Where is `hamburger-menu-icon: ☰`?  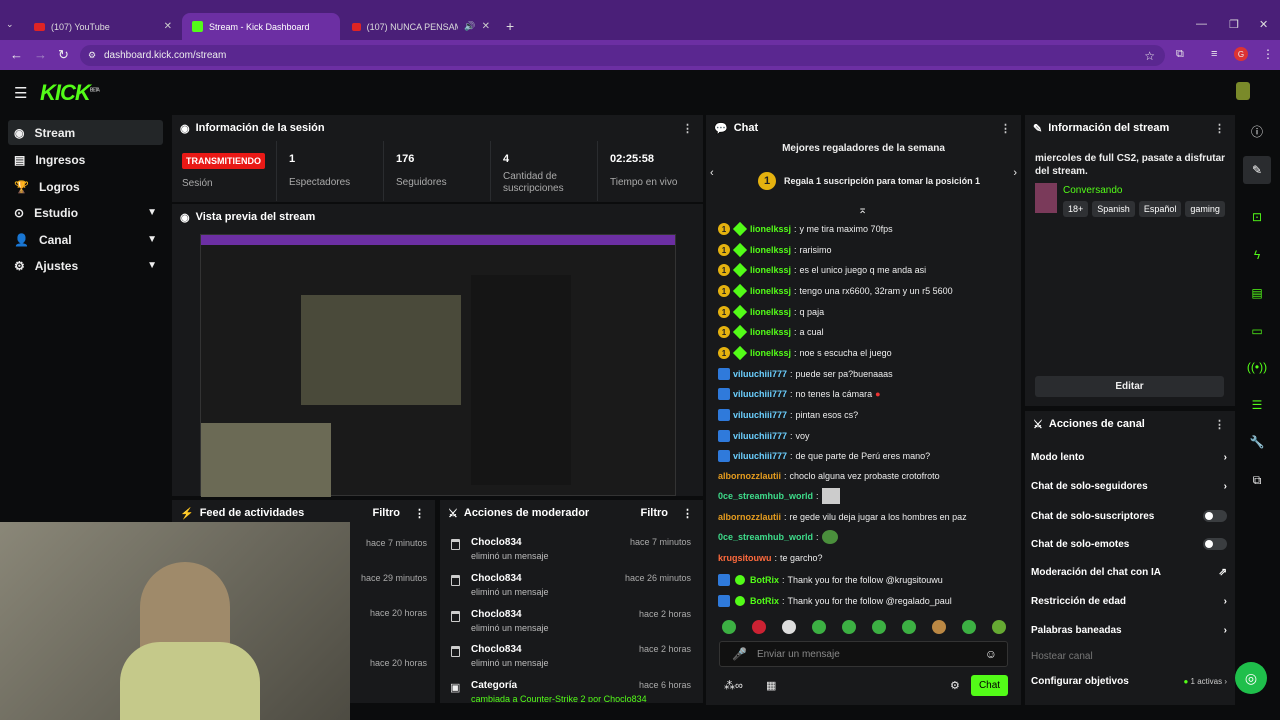 hamburger-menu-icon: ☰ is located at coordinates (20, 93).